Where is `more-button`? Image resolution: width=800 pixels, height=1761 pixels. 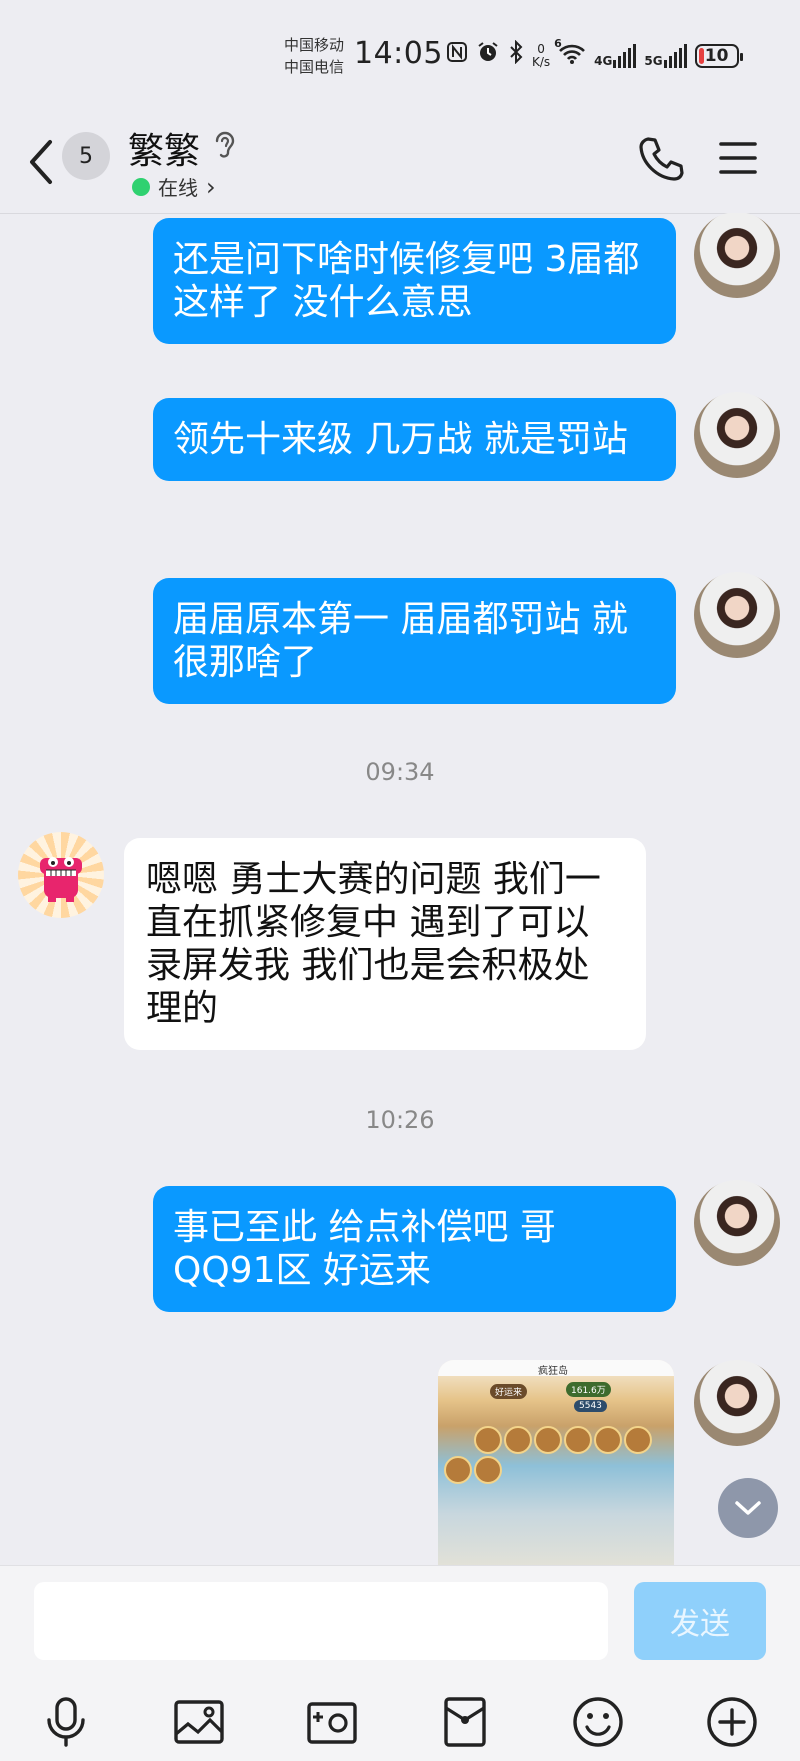
more-button is located at coordinates (732, 1722).